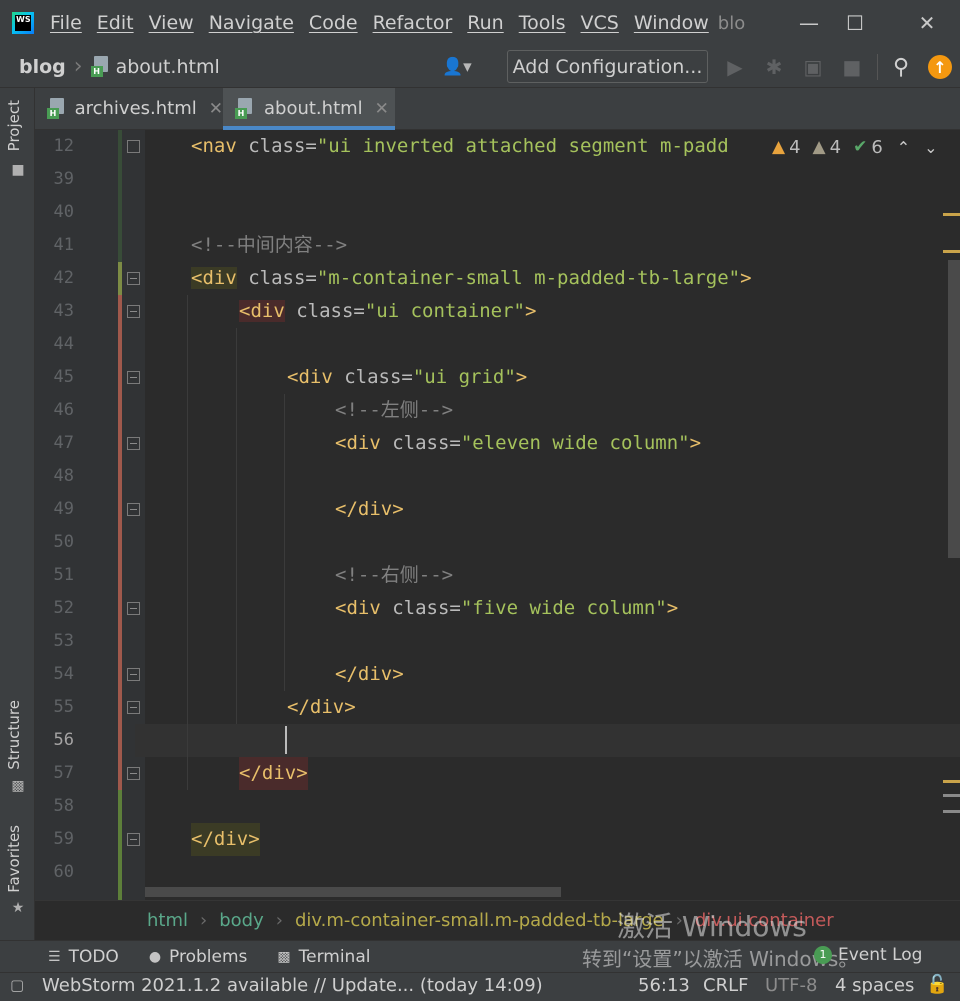 The height and width of the screenshot is (1001, 960). Describe the element at coordinates (241, 920) in the screenshot. I see `breadcrumb-body: body` at that location.